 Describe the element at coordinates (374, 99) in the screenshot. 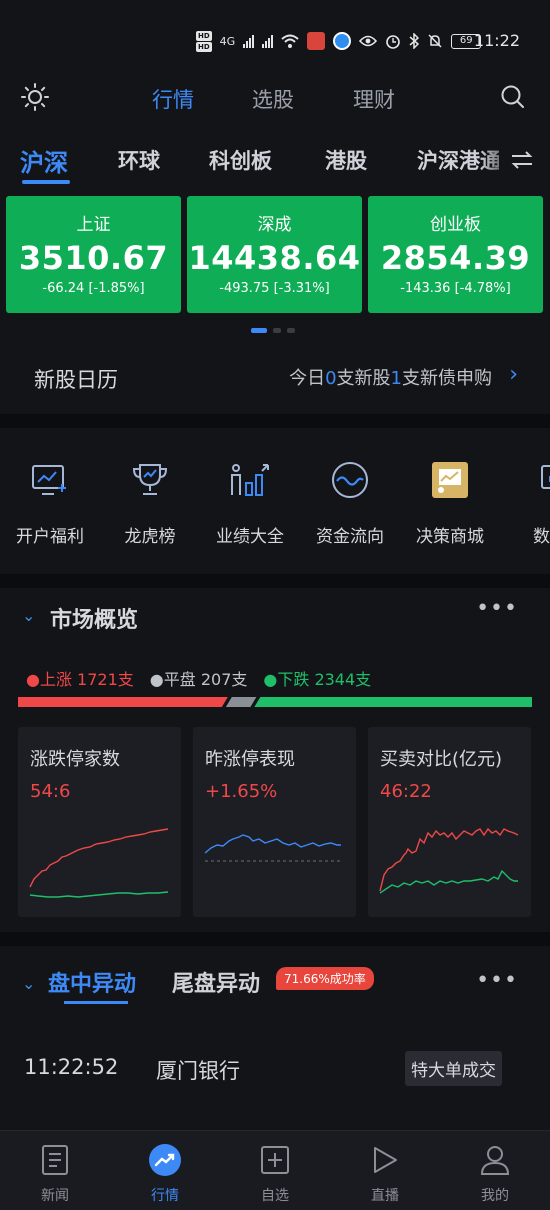

I see `tab-wealth: 理财` at that location.